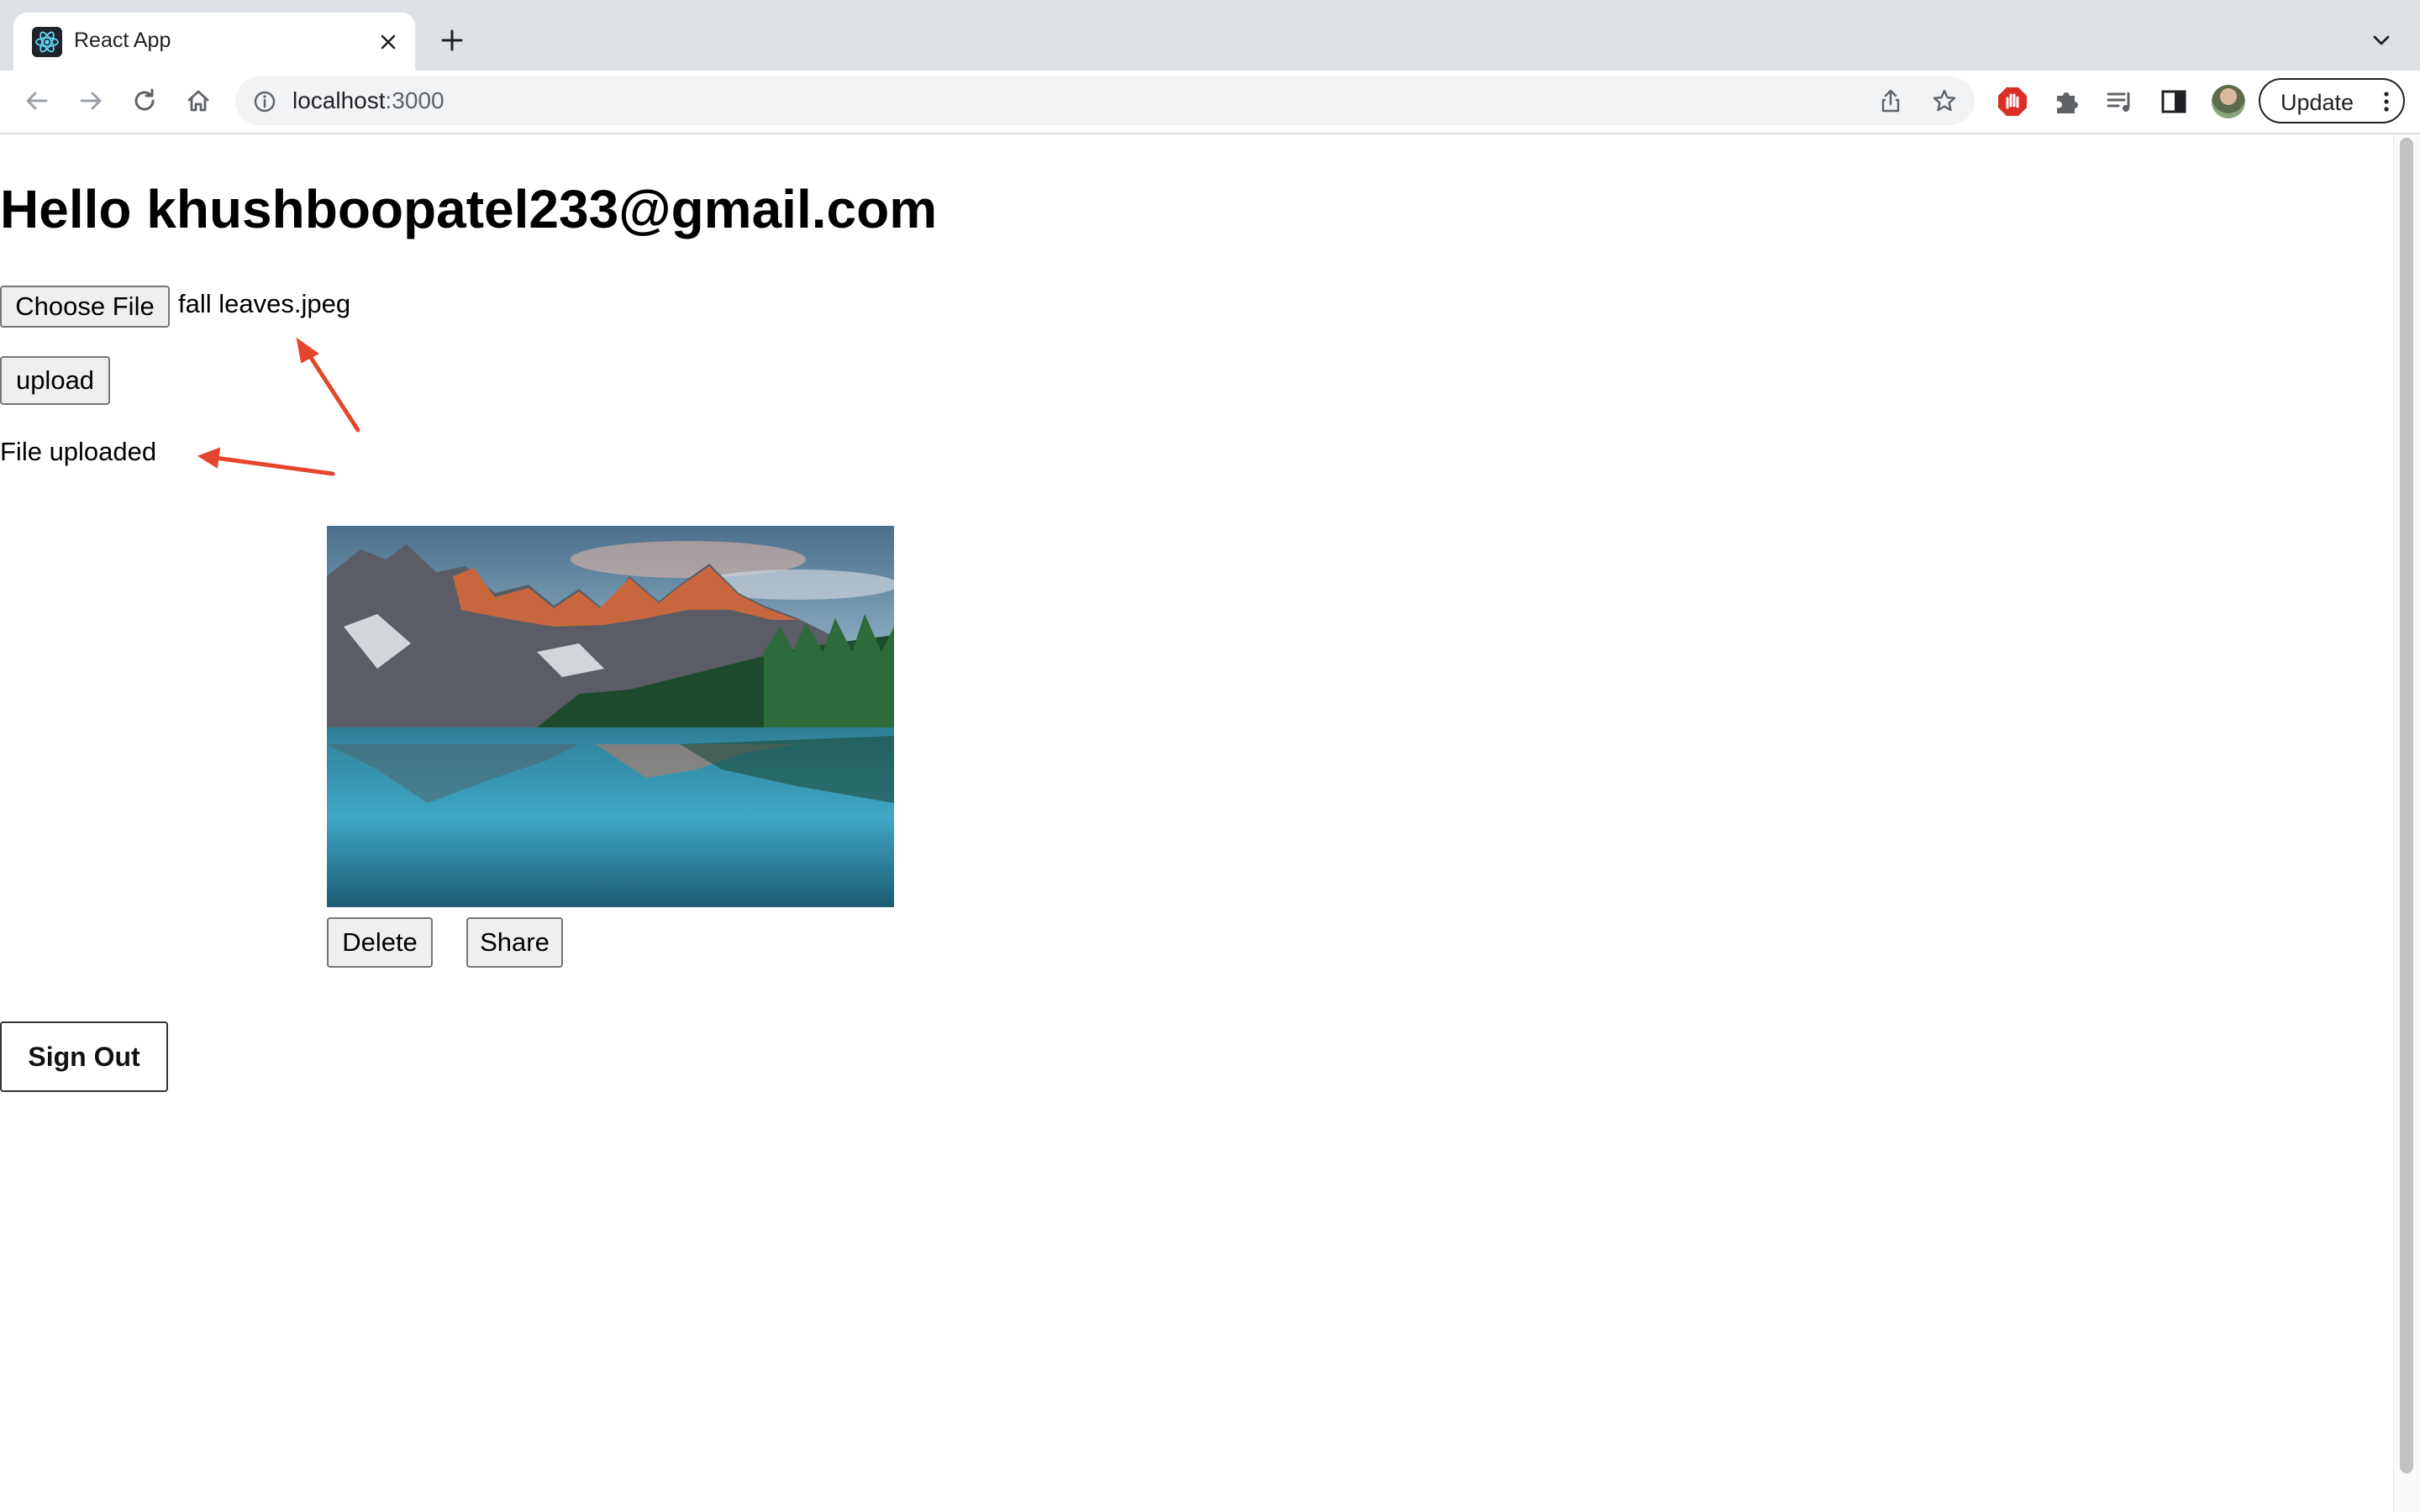 The width and height of the screenshot is (2420, 1512). I want to click on tab-strip: React App, so click(1210, 35).